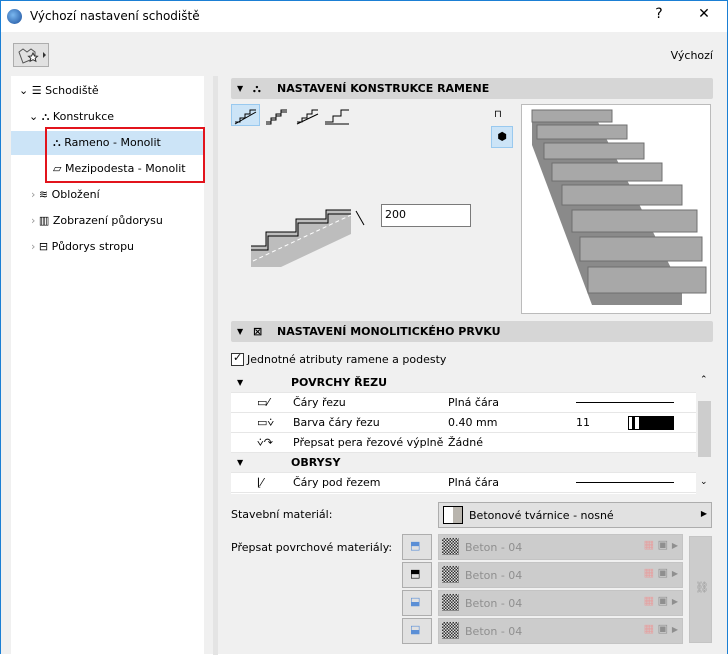 This screenshot has width=728, height=655. Describe the element at coordinates (704, 14) in the screenshot. I see `close-button: ✕` at that location.